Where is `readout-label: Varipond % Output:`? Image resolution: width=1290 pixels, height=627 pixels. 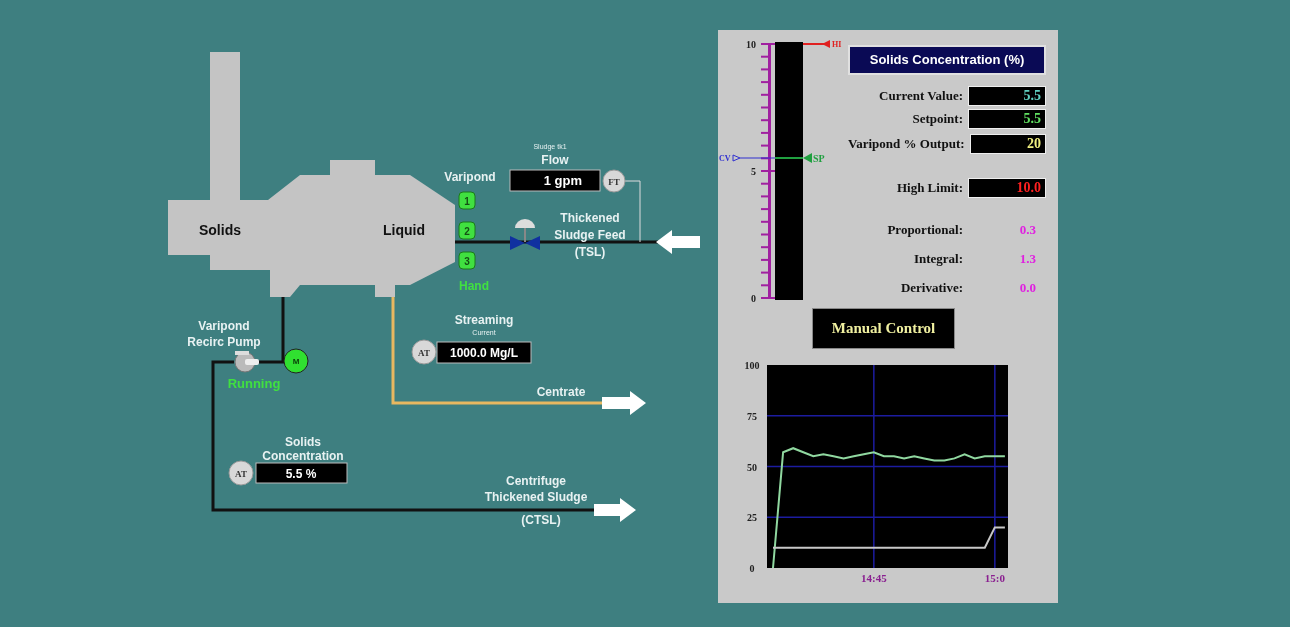 readout-label: Varipond % Output: is located at coordinates (906, 144).